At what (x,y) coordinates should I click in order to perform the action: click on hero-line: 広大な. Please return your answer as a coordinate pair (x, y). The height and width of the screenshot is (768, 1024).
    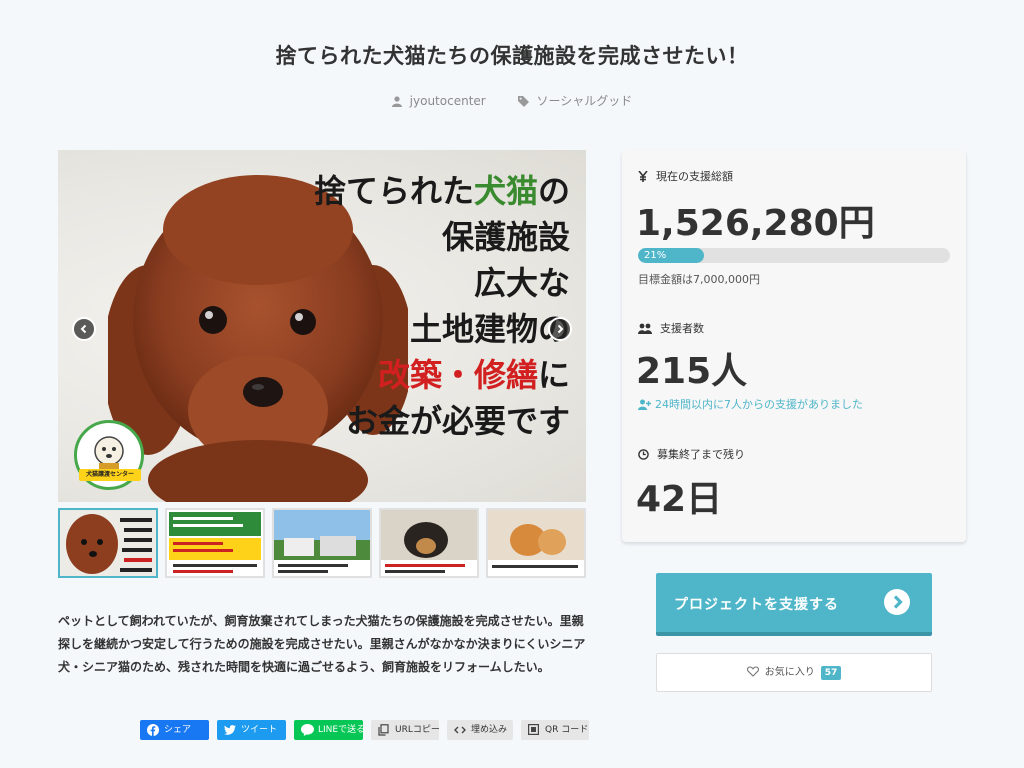
    Looking at the image, I should click on (521, 283).